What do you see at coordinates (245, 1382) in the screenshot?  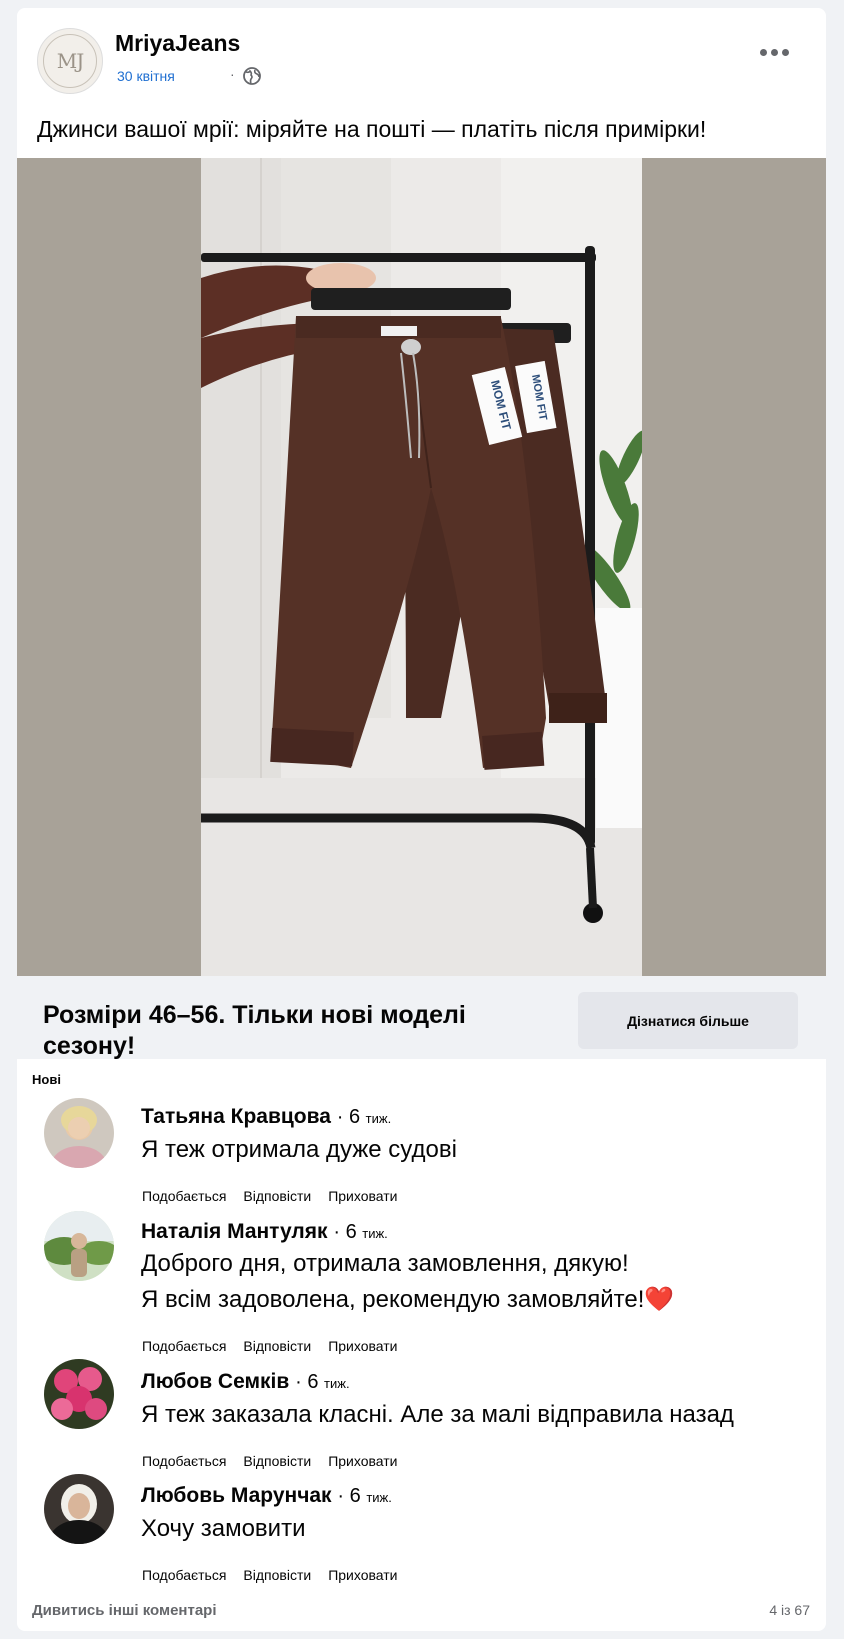 I see `commenter-name: Любов Семків · 6 тиж.` at bounding box center [245, 1382].